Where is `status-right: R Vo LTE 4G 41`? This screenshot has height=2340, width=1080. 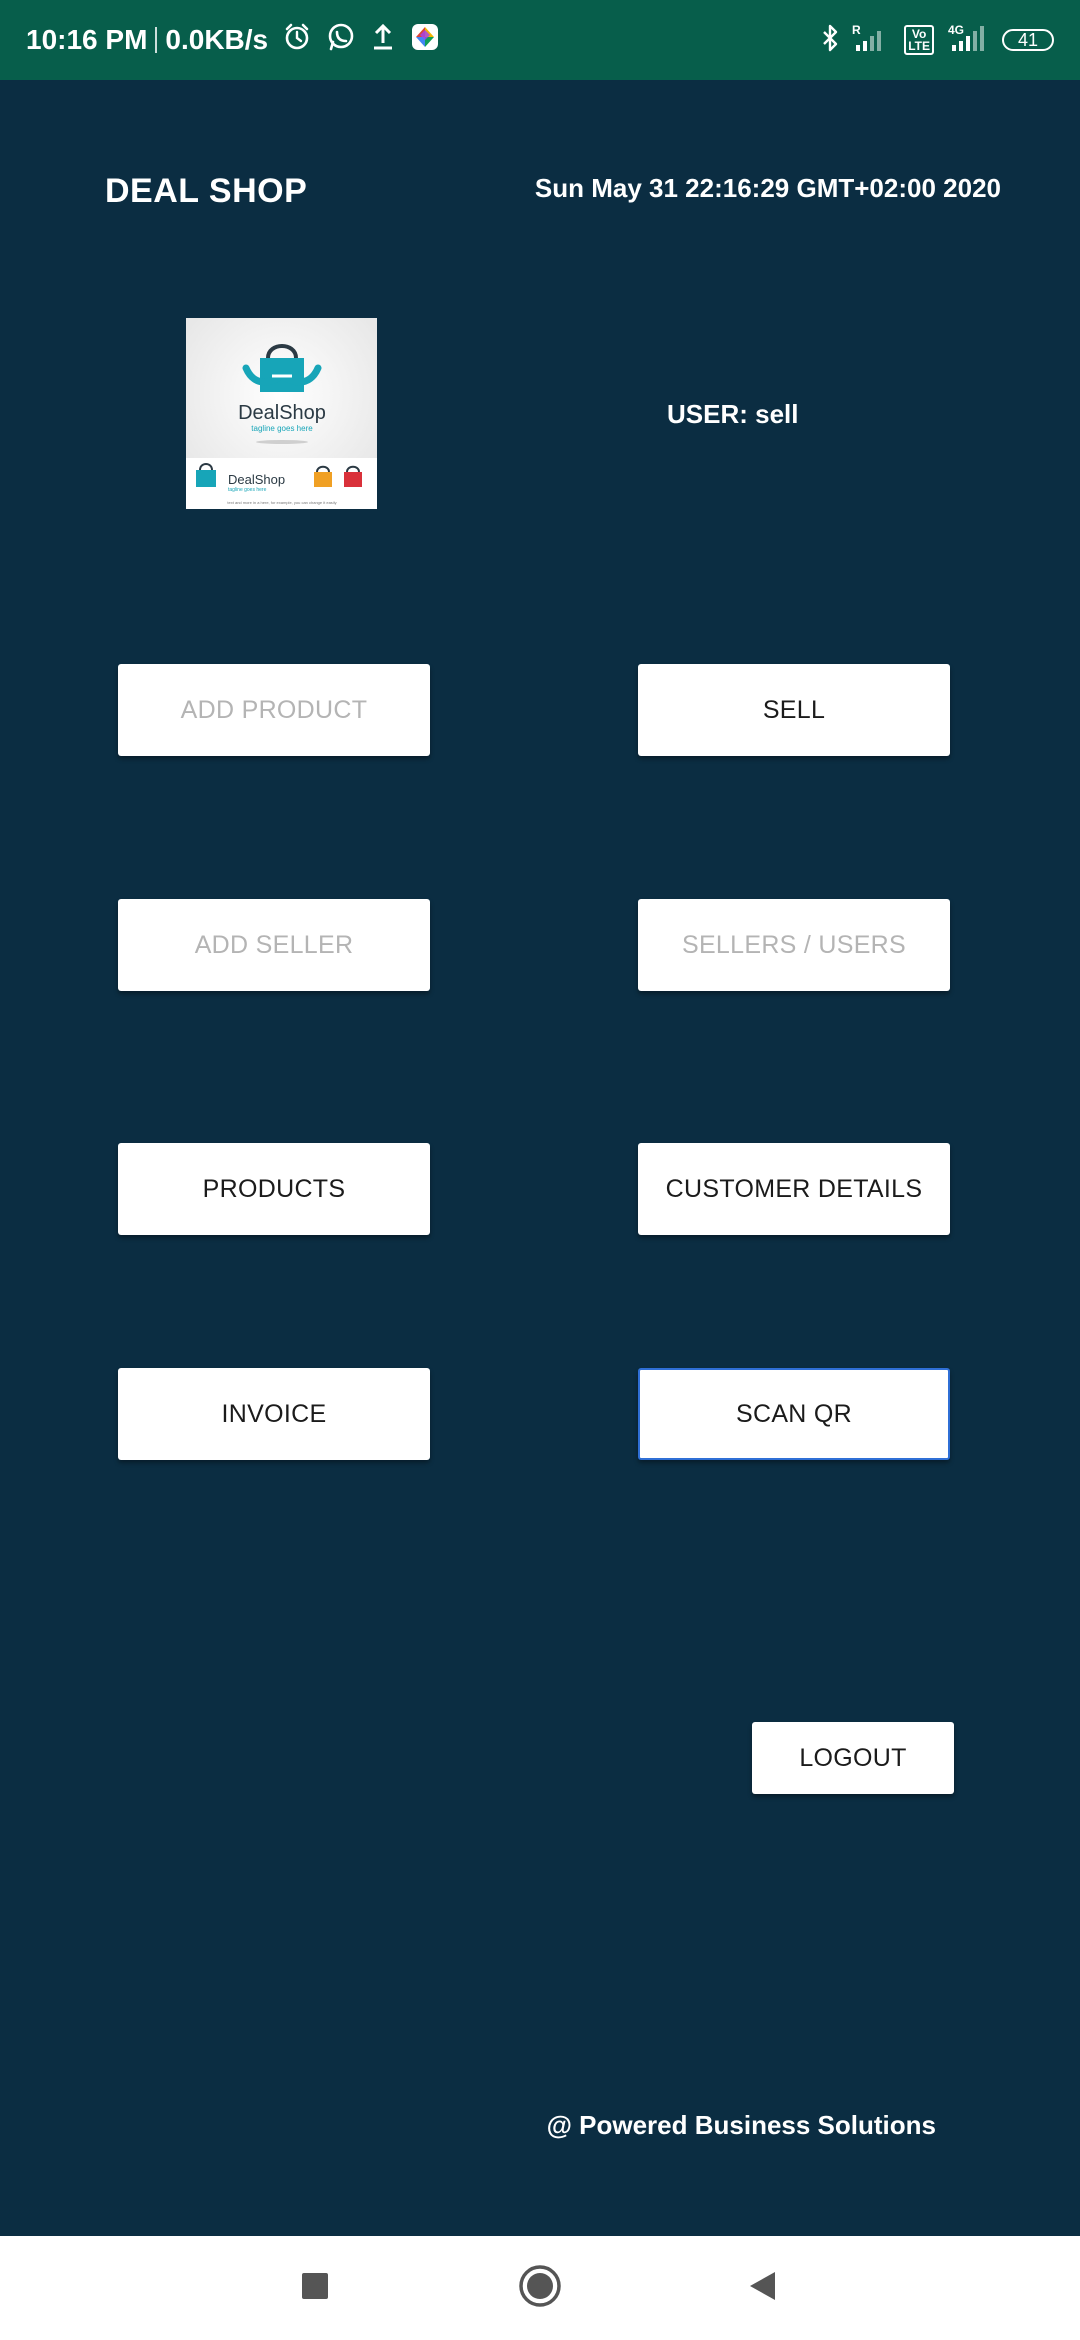
status-right: R Vo LTE 4G 41 is located at coordinates (937, 40).